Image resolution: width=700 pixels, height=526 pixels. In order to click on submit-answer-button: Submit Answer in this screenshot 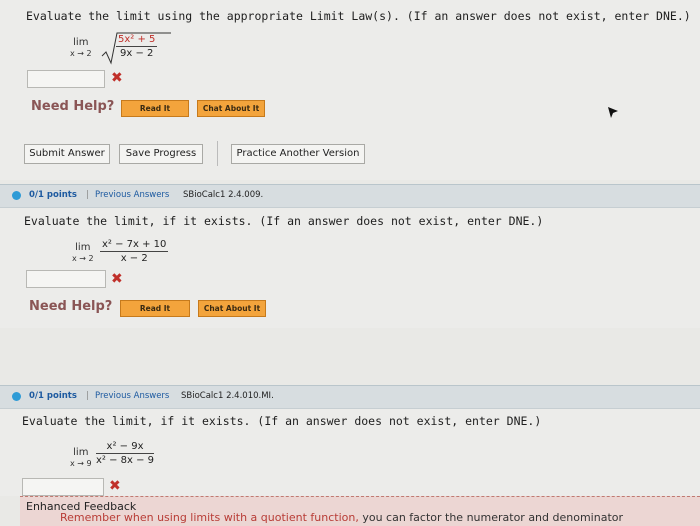, I will do `click(67, 154)`.